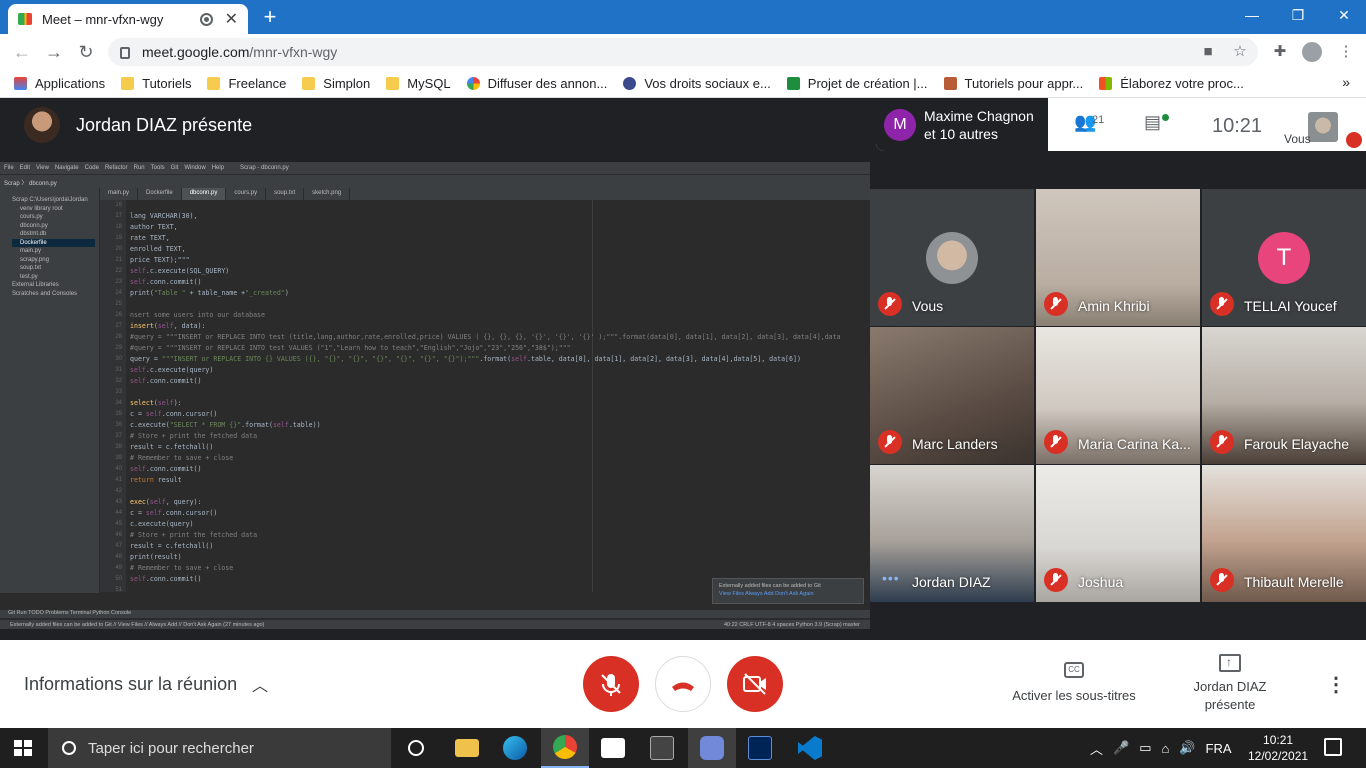 The image size is (1366, 768). What do you see at coordinates (1230, 683) in the screenshot?
I see `presentation-button: Jordan DIAZ présente` at bounding box center [1230, 683].